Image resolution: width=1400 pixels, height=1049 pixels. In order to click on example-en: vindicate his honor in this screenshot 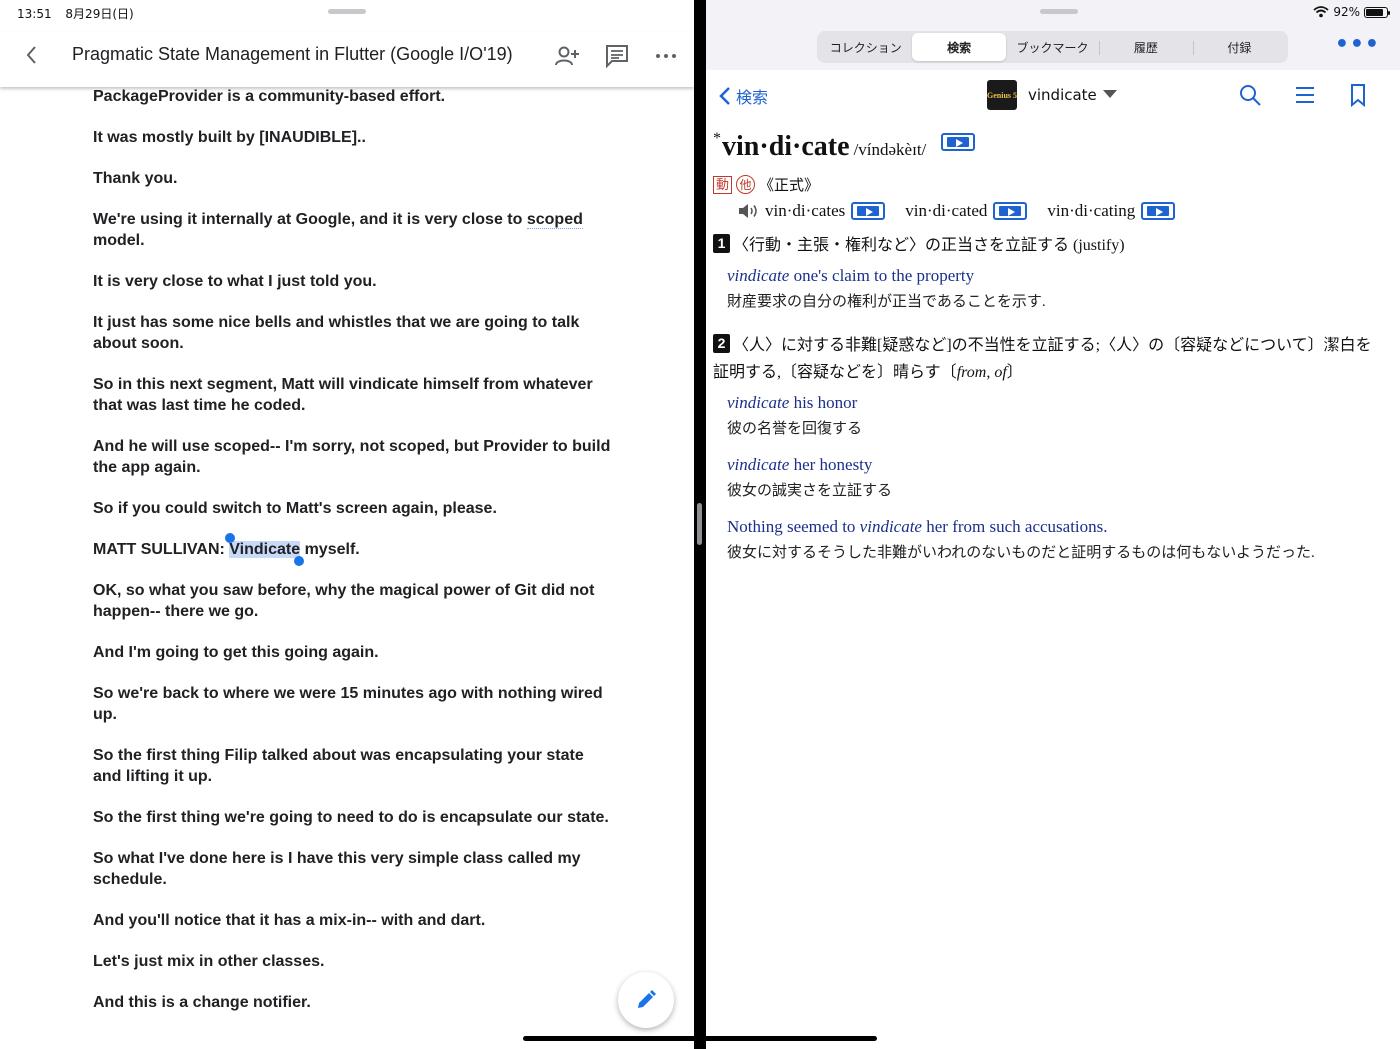, I will do `click(792, 403)`.